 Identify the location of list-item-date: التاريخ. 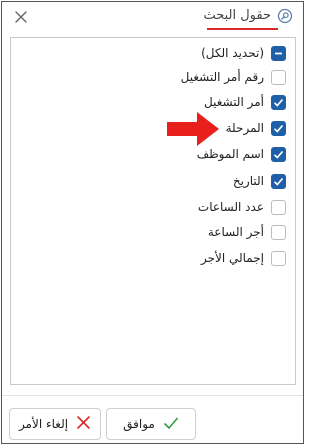
(259, 181).